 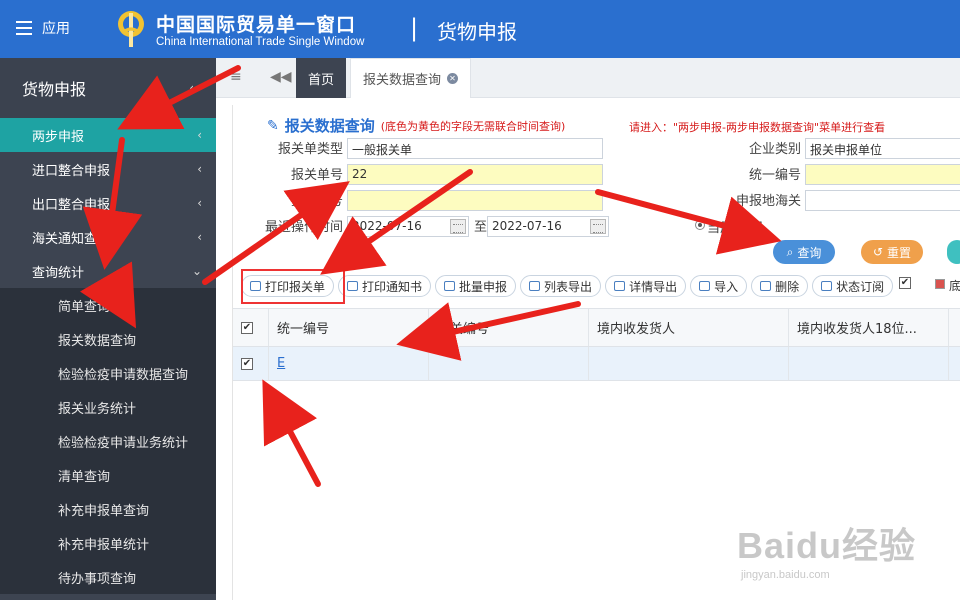 I want to click on search-button: ⌕ 查询, so click(x=804, y=252).